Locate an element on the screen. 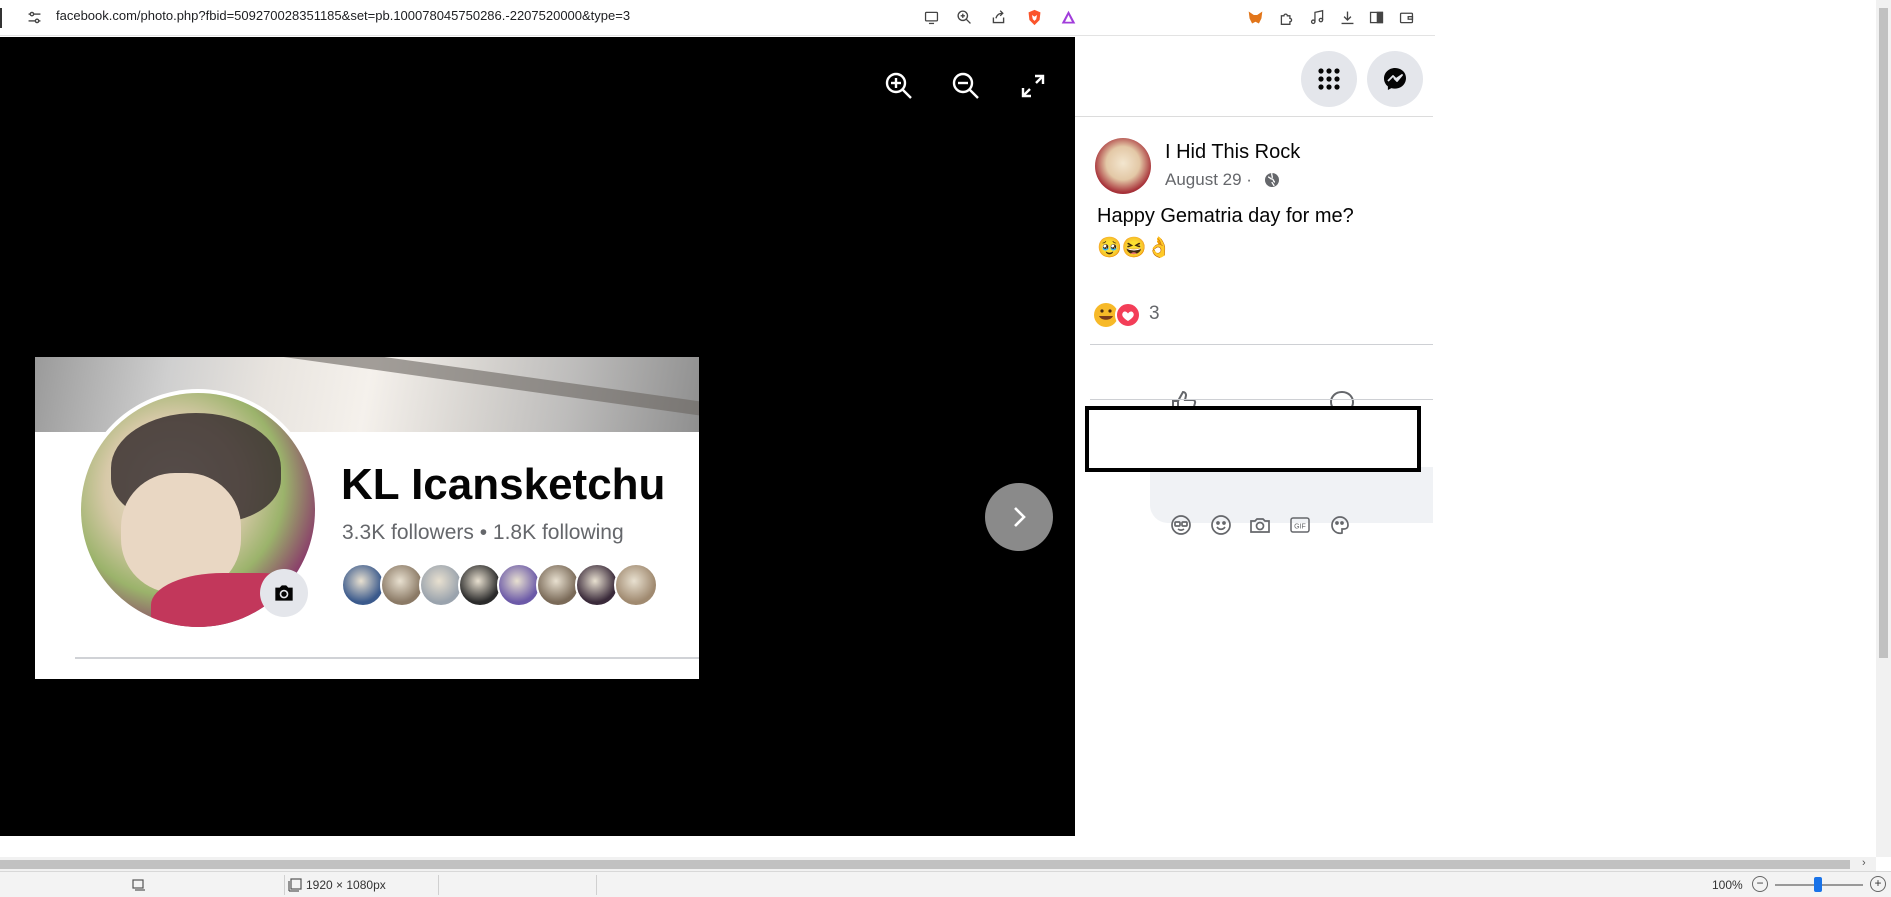 Image resolution: width=1891 pixels, height=897 pixels. horizontal-scroll-thumb is located at coordinates (925, 864).